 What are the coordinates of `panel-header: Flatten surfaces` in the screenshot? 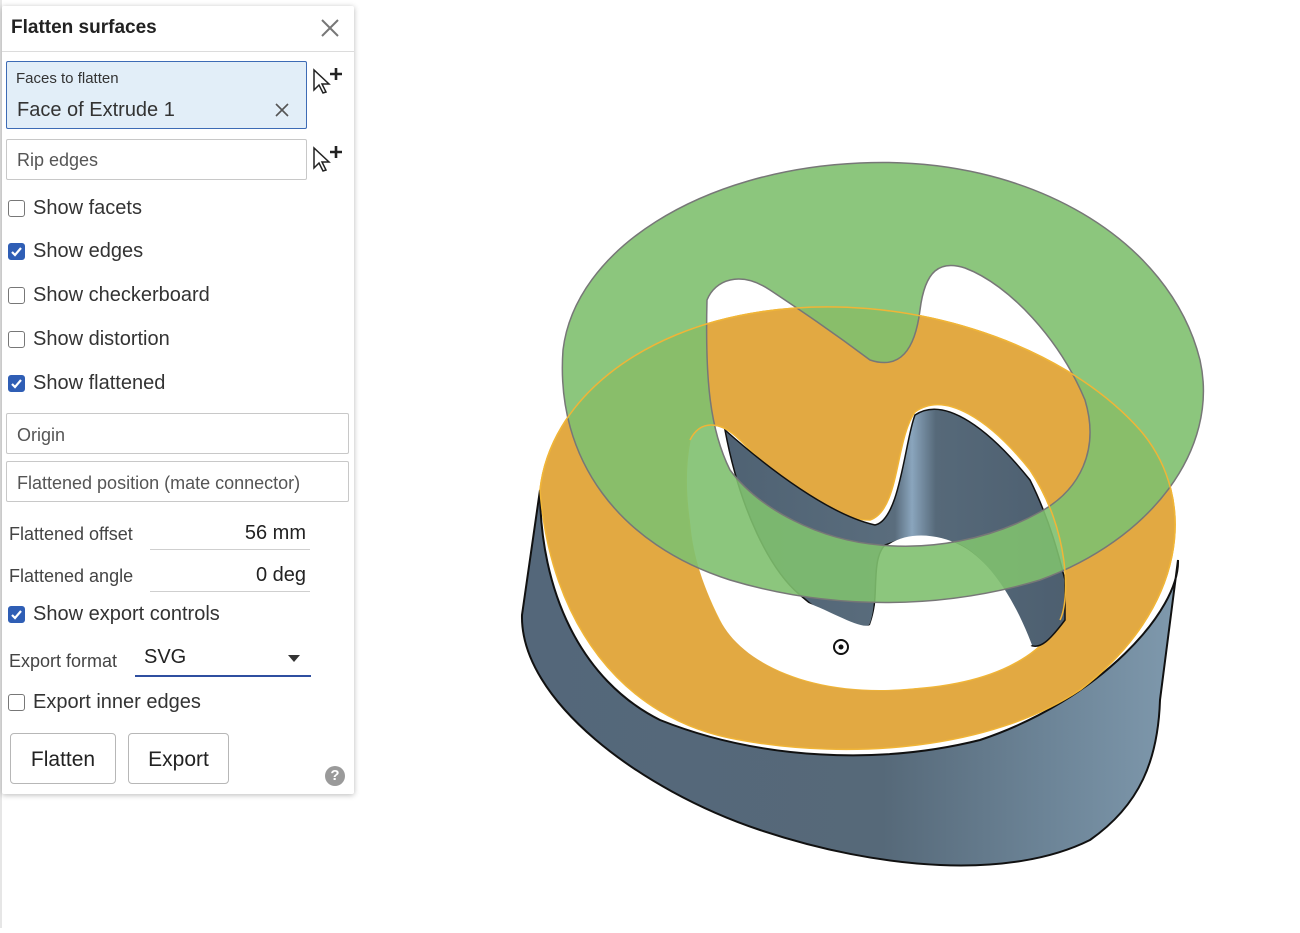 It's located at (178, 29).